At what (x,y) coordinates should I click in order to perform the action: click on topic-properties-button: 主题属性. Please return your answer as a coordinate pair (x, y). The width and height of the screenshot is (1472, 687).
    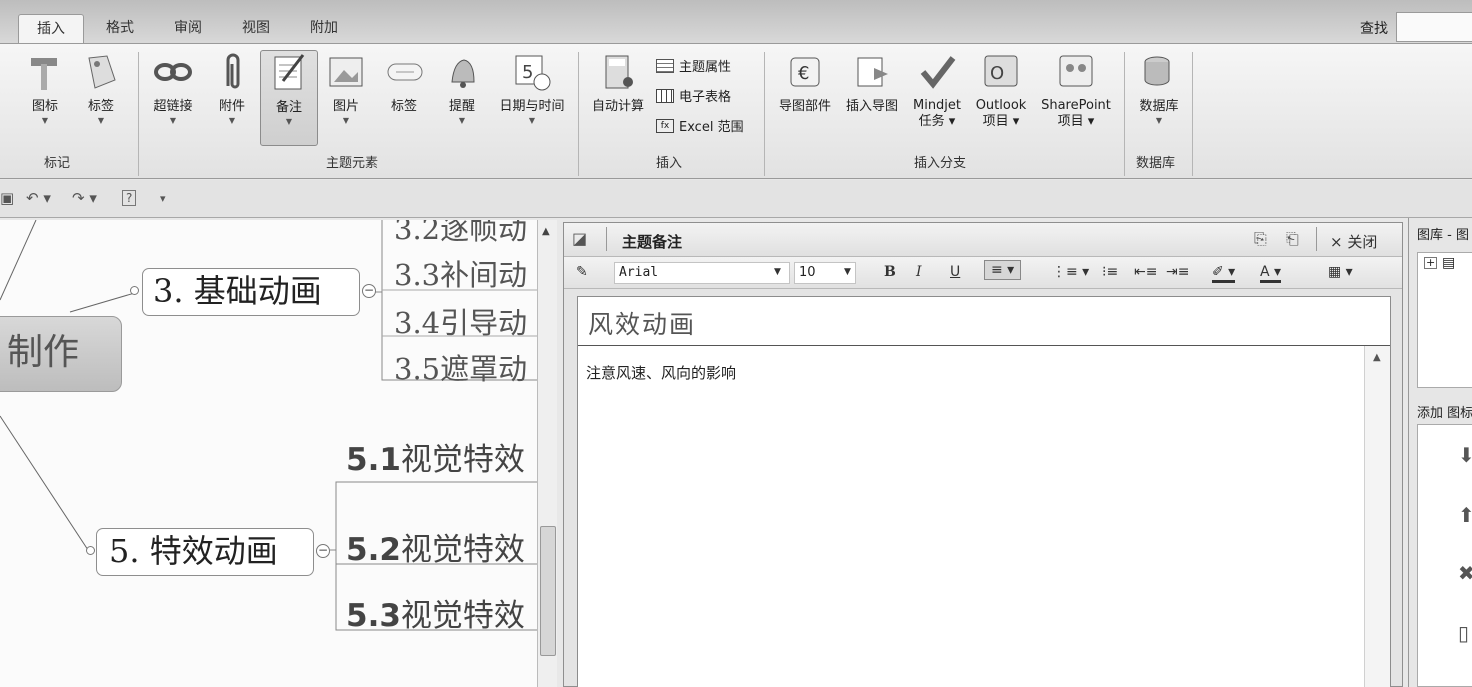
    Looking at the image, I should click on (693, 65).